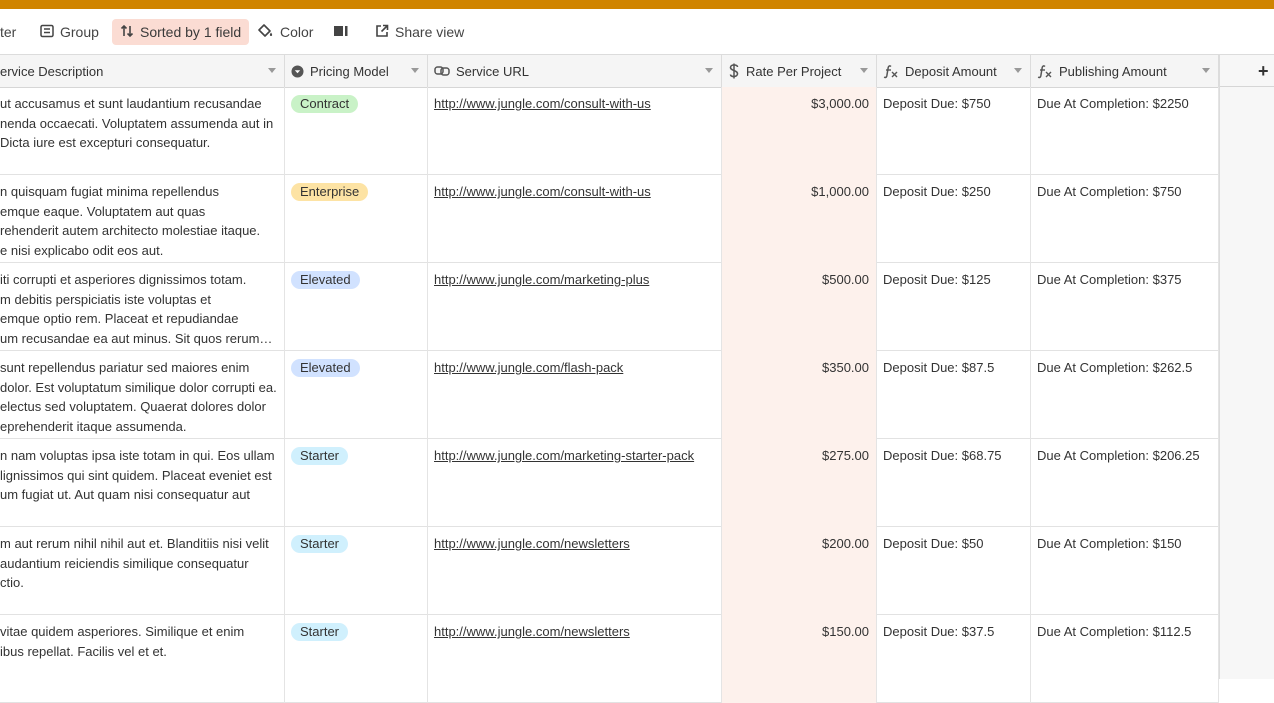 The height and width of the screenshot is (703, 1274). I want to click on deposit-cell: Deposit Due: $87.5, so click(954, 395).